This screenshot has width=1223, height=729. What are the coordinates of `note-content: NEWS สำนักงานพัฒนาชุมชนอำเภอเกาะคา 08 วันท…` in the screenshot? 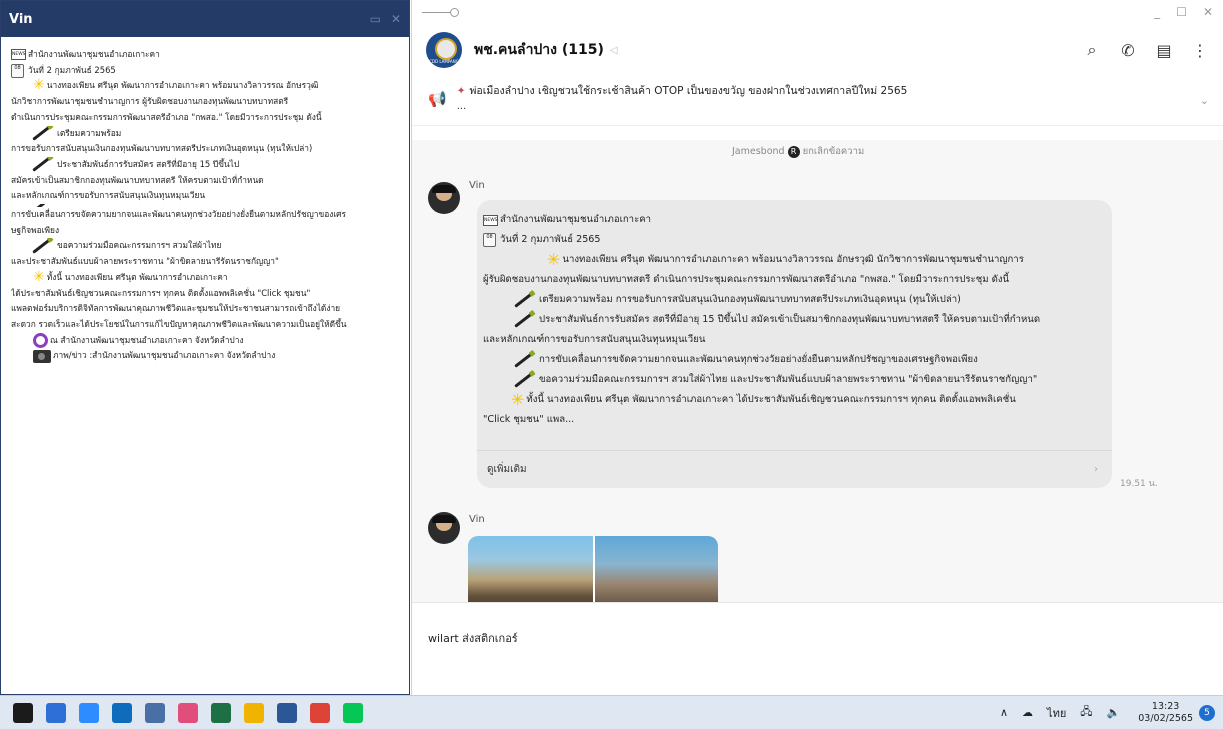 It's located at (205, 200).